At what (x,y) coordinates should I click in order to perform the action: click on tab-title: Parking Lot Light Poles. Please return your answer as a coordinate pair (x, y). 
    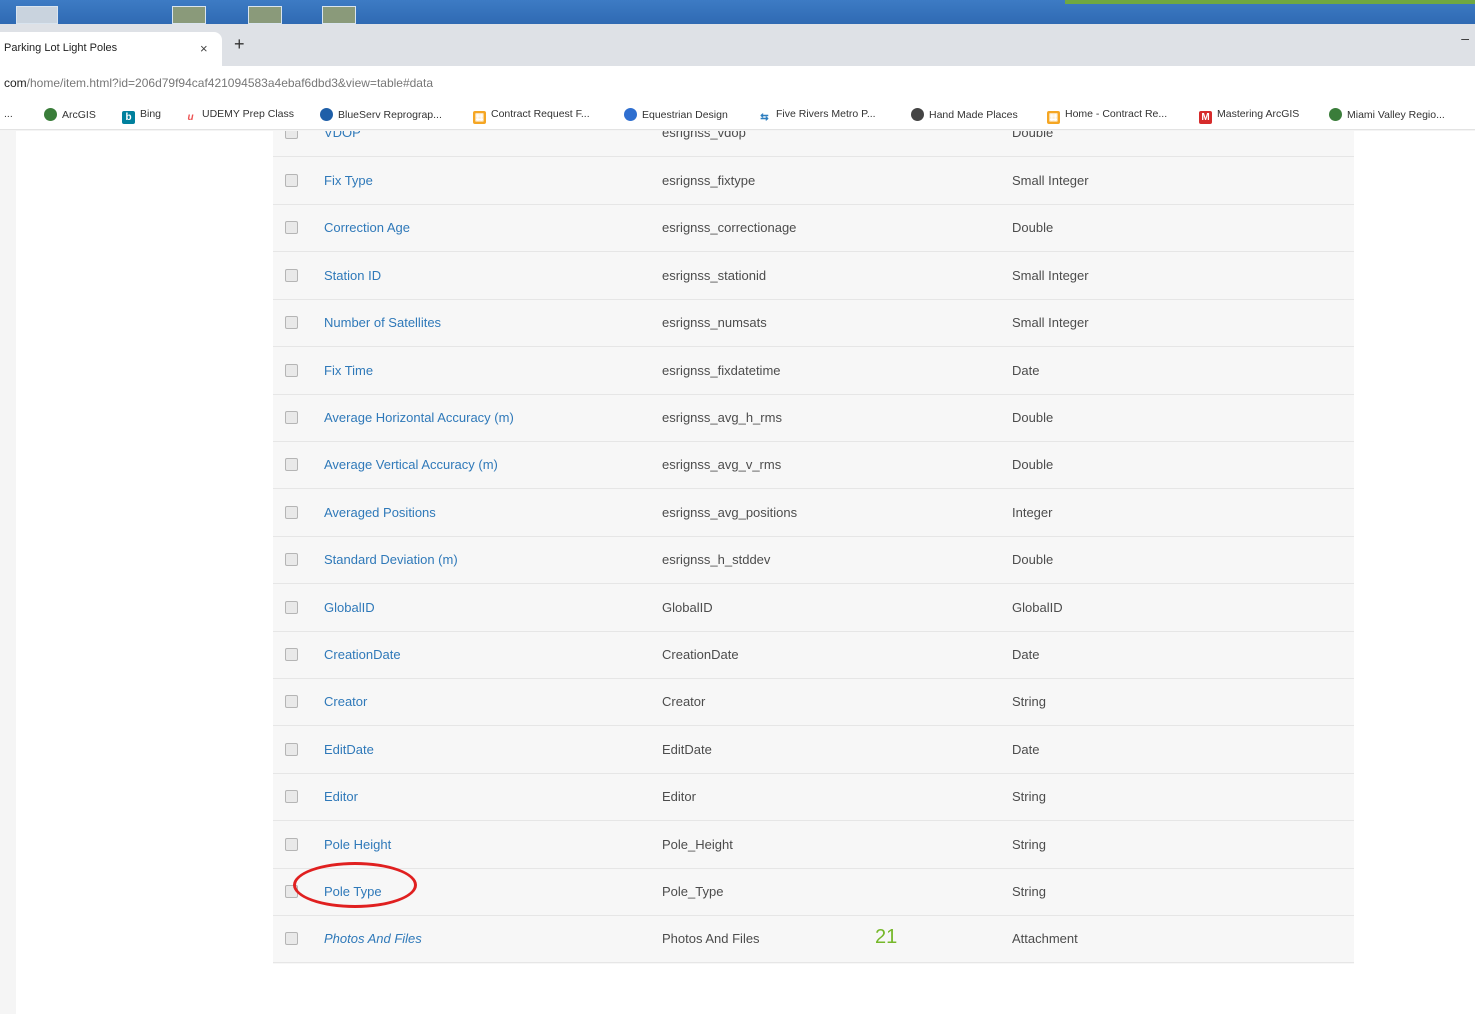
    Looking at the image, I should click on (61, 48).